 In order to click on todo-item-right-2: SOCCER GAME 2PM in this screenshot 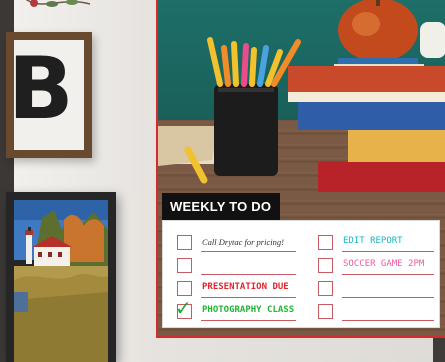, I will do `click(376, 266)`.